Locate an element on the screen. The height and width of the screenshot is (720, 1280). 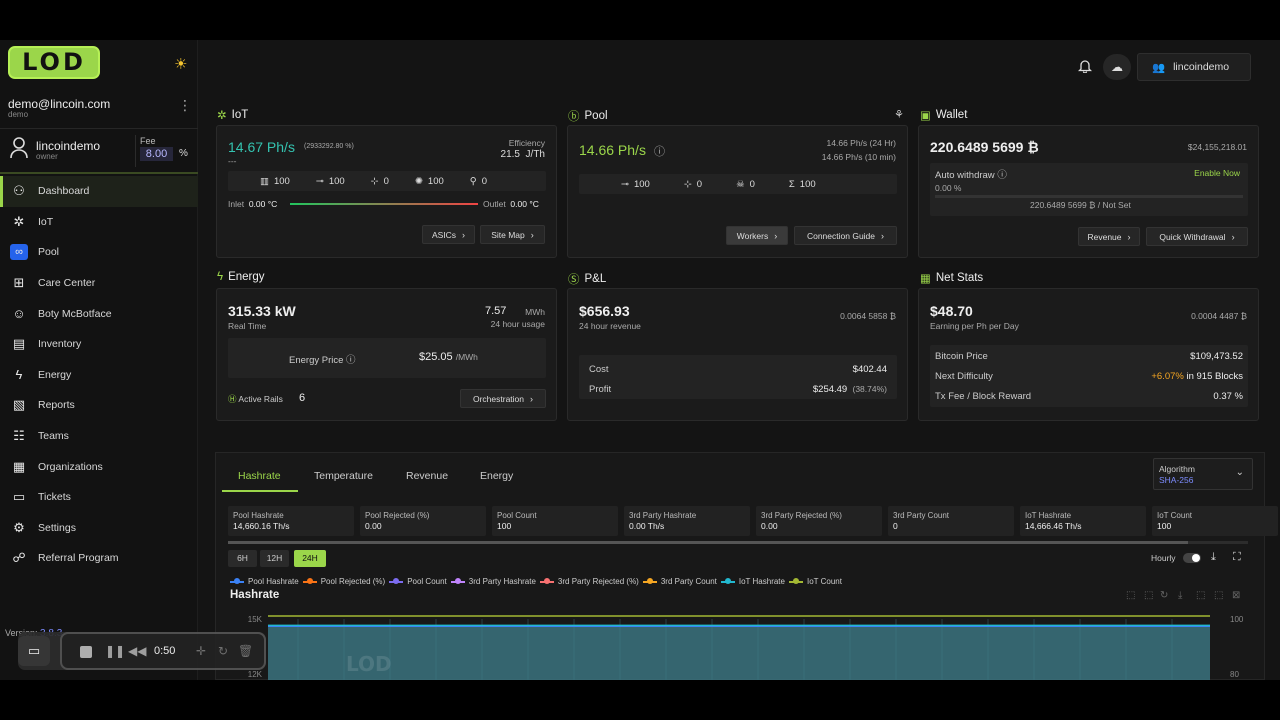
metric-value: 0 is located at coordinates (895, 526).